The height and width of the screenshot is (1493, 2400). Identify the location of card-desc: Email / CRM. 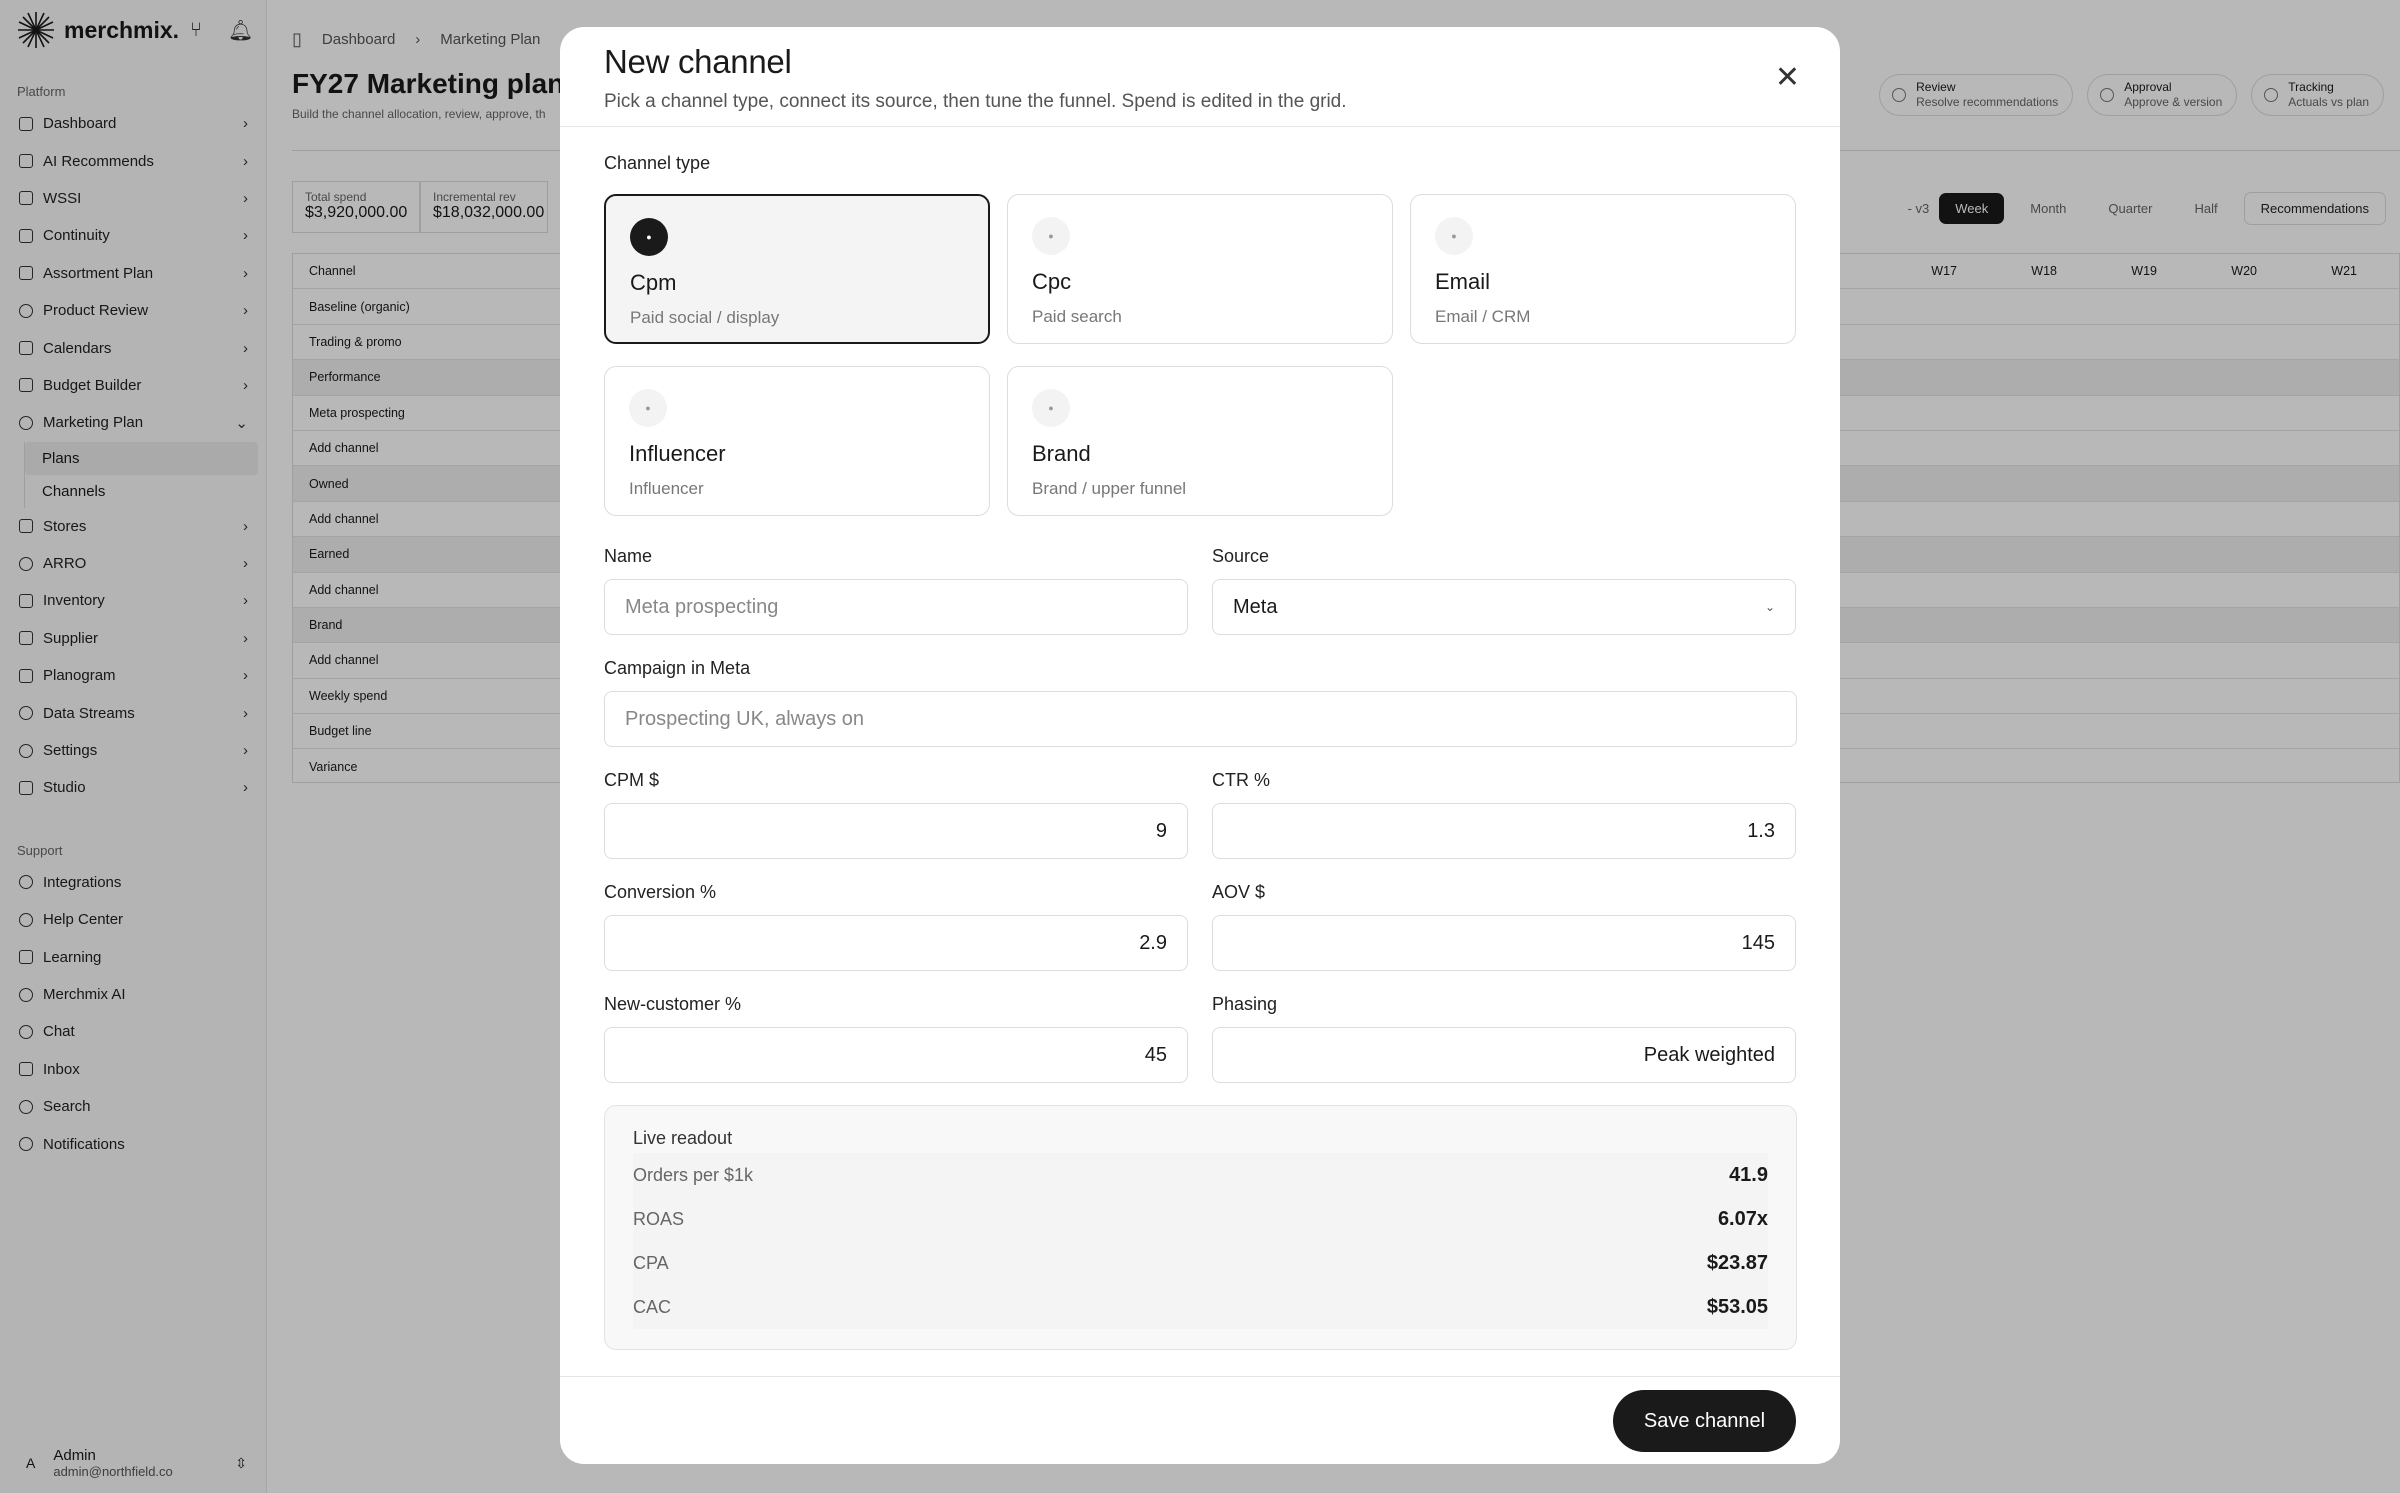
(1483, 316).